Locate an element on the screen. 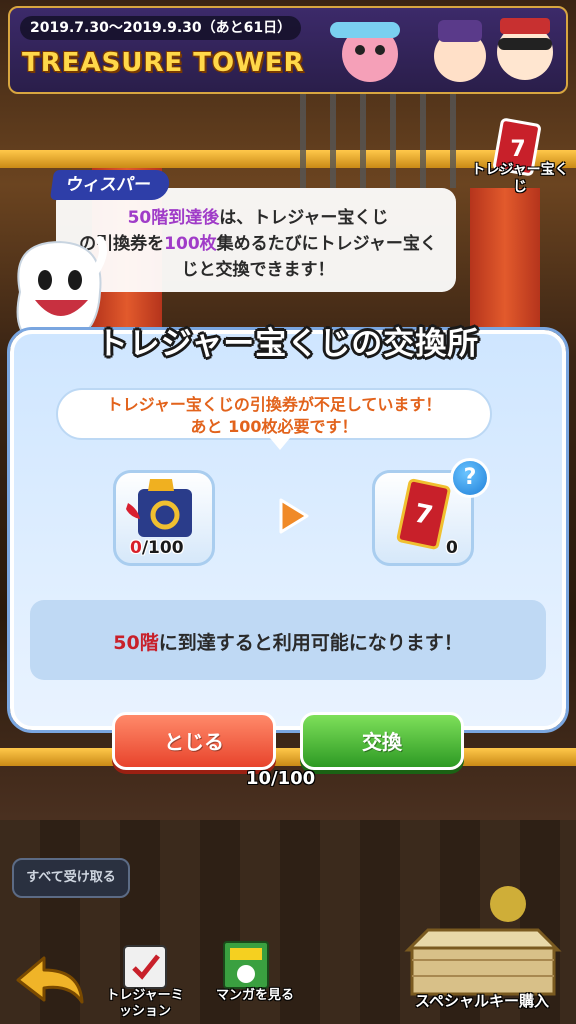  manga-book-icon is located at coordinates (247, 965).